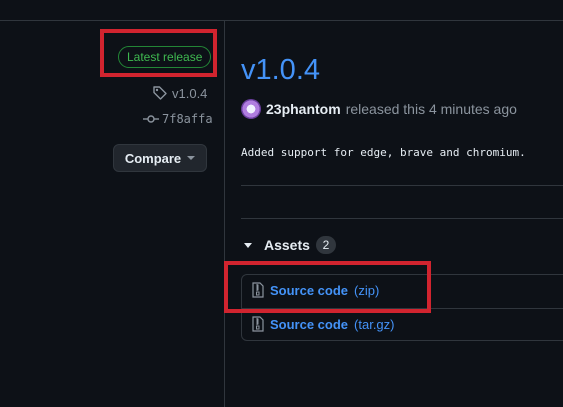  I want to click on compare-label: Compare, so click(153, 158).